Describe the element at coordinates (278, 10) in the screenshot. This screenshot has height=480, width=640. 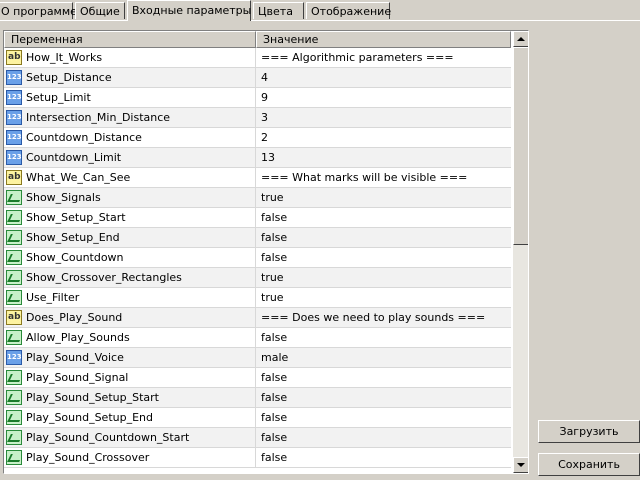
I see `tab-colors: Цвета` at that location.